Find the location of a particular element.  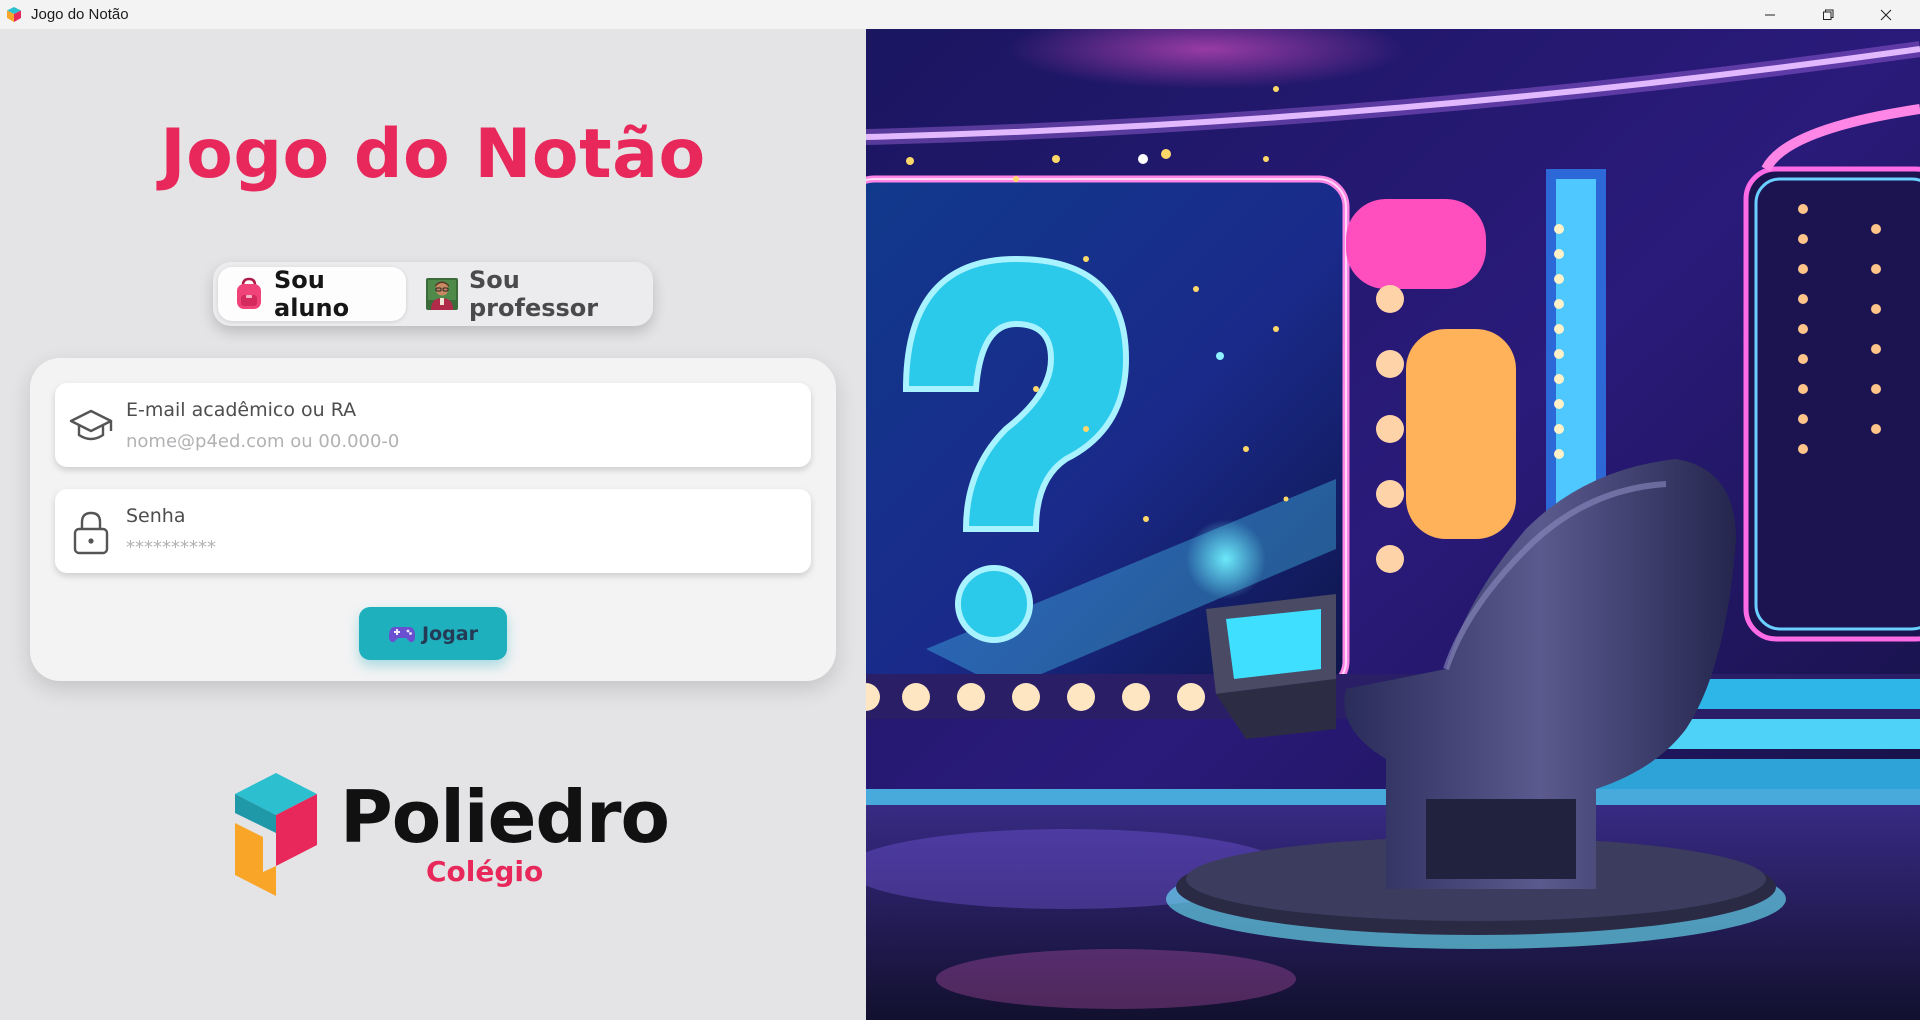

password-field: Senha is located at coordinates (433, 531).